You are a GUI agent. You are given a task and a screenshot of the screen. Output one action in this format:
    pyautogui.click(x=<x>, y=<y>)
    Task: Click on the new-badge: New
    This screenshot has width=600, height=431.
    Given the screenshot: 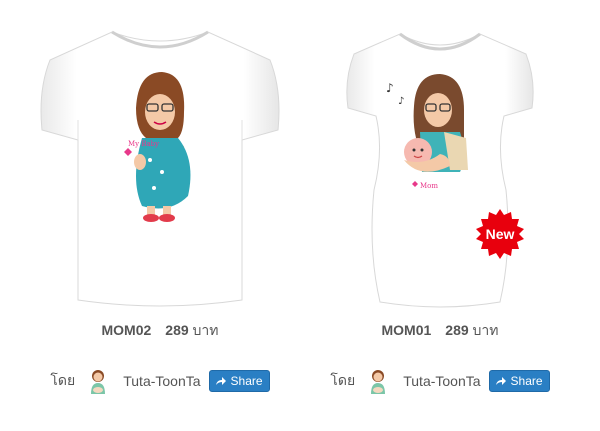 What is the action you would take?
    pyautogui.click(x=500, y=234)
    